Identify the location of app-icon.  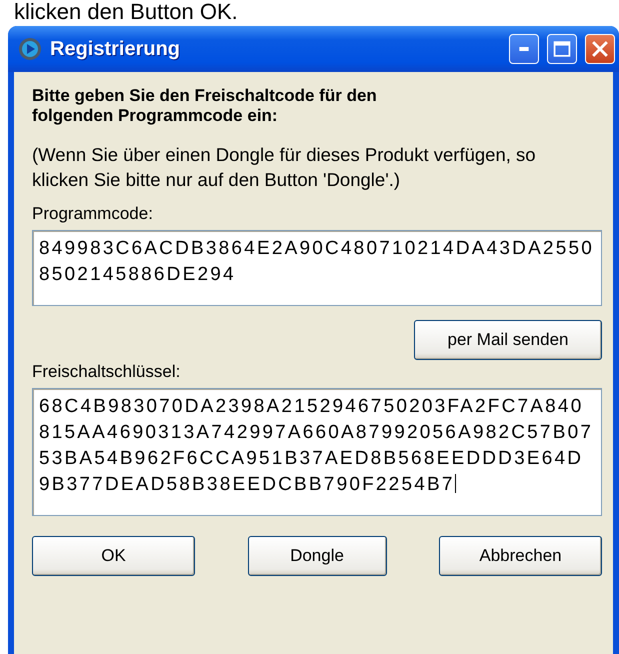
(30, 49).